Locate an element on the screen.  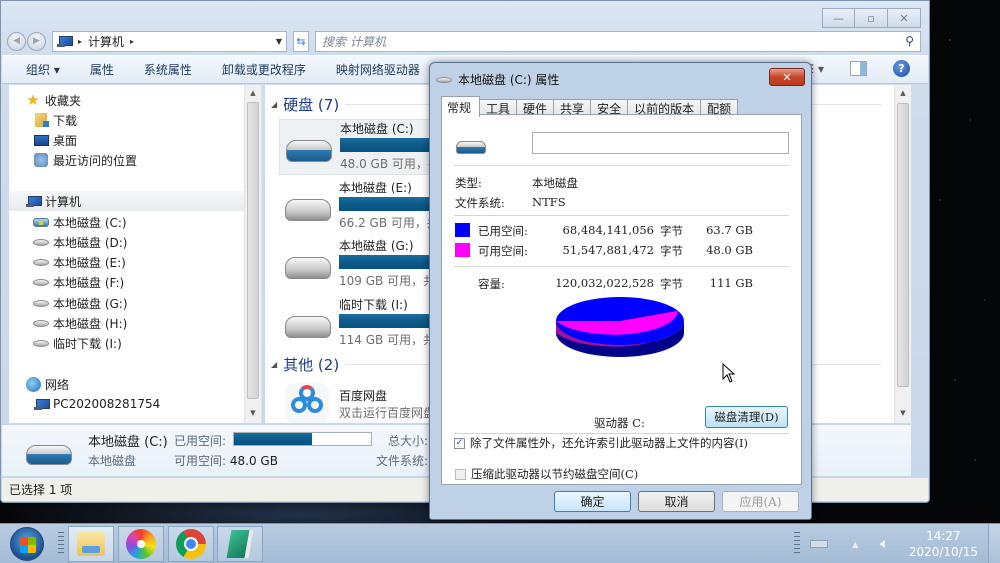
drive-name: 本地磁盘 (E:) is located at coordinates (375, 188).